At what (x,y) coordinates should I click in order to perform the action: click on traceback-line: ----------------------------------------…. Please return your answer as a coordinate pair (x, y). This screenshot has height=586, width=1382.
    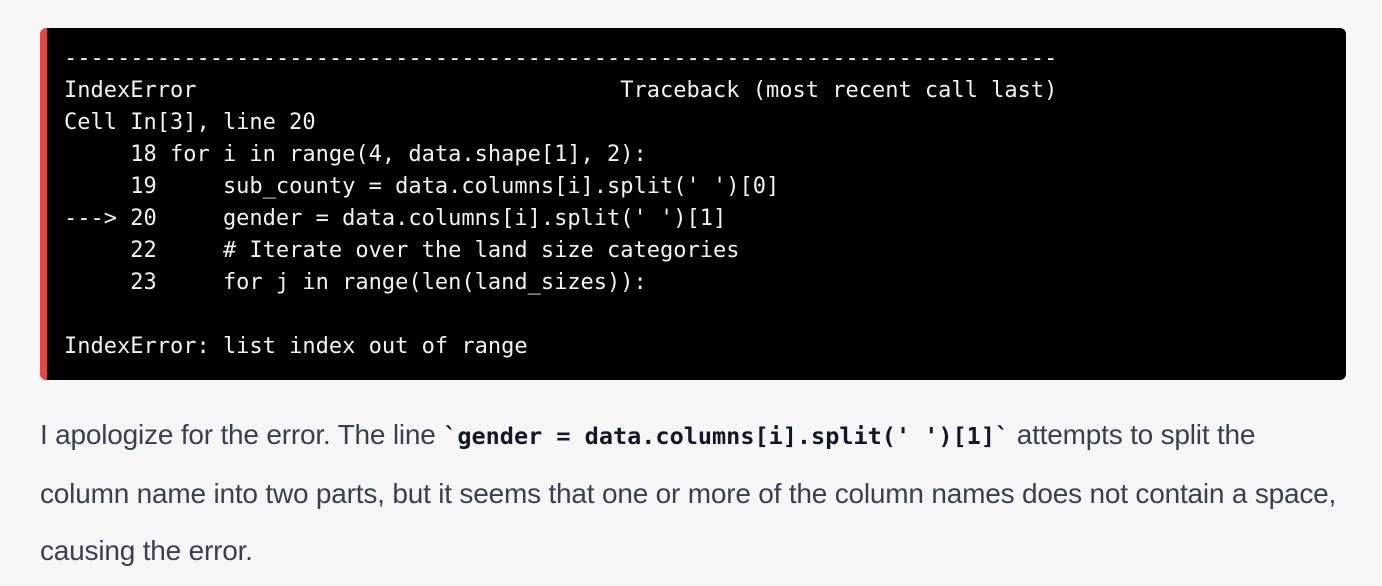
    Looking at the image, I should click on (561, 58).